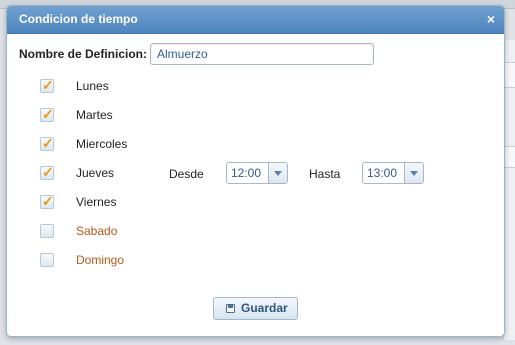 The width and height of the screenshot is (515, 345). I want to click on checkbox-lunes: ✓, so click(47, 85).